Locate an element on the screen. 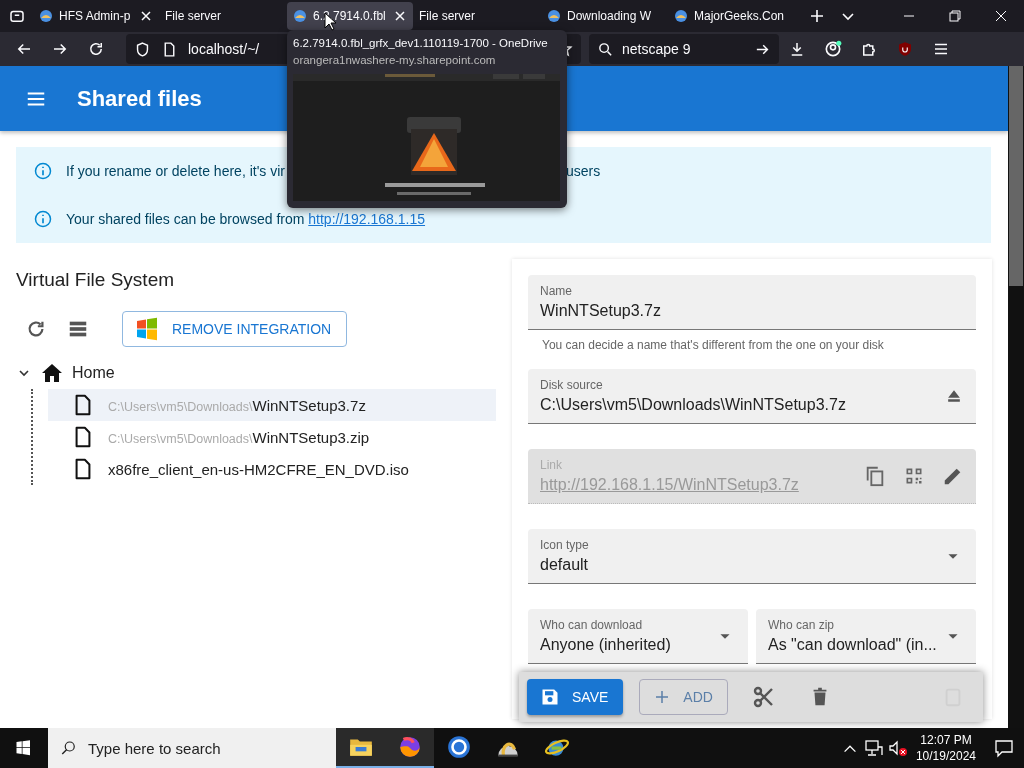 The height and width of the screenshot is (768, 1024). section-title: Virtual File System is located at coordinates (96, 280).